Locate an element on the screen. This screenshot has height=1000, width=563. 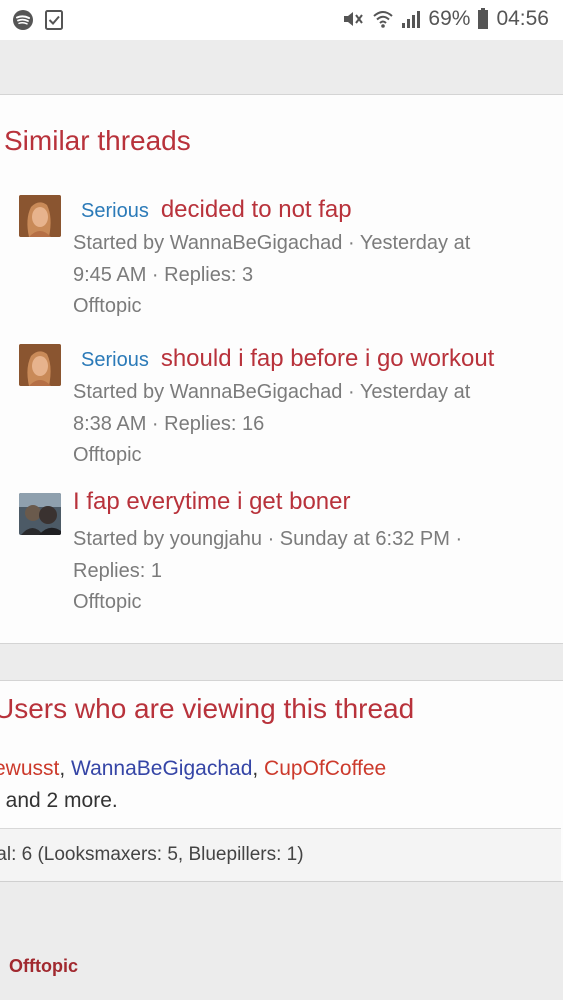
checkbox-icon is located at coordinates (54, 20).